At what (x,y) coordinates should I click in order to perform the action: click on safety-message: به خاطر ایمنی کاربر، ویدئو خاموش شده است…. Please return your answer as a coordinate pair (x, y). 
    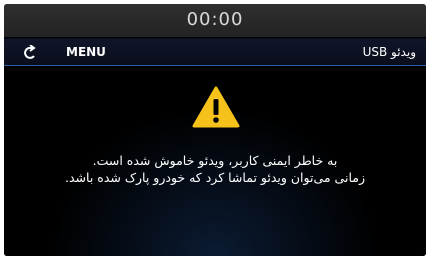
    Looking at the image, I should click on (215, 169).